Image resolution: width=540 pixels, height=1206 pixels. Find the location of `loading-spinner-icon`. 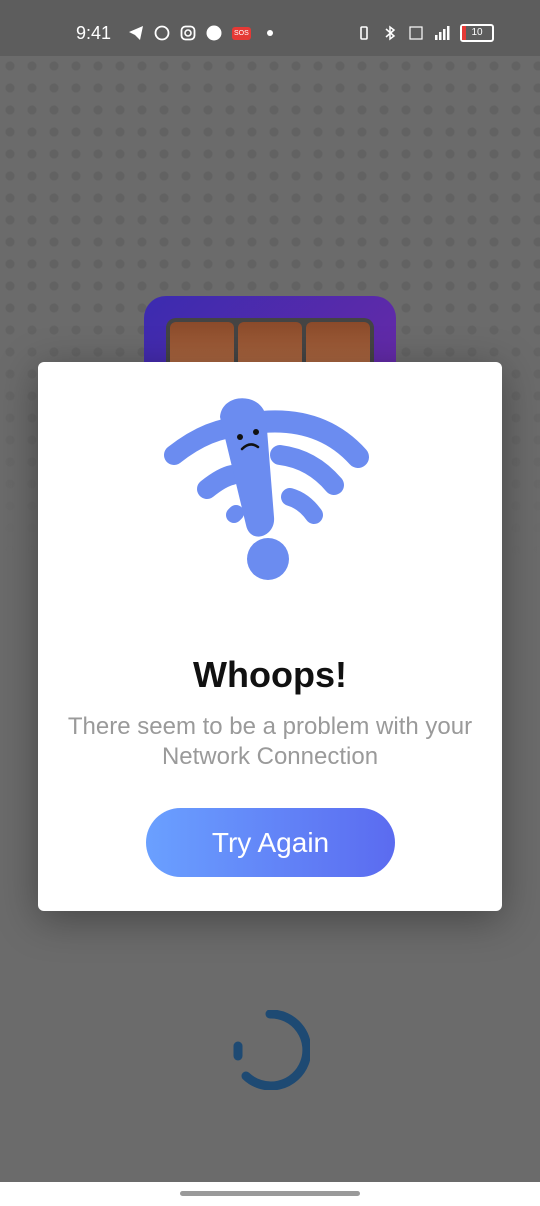

loading-spinner-icon is located at coordinates (271, 1050).